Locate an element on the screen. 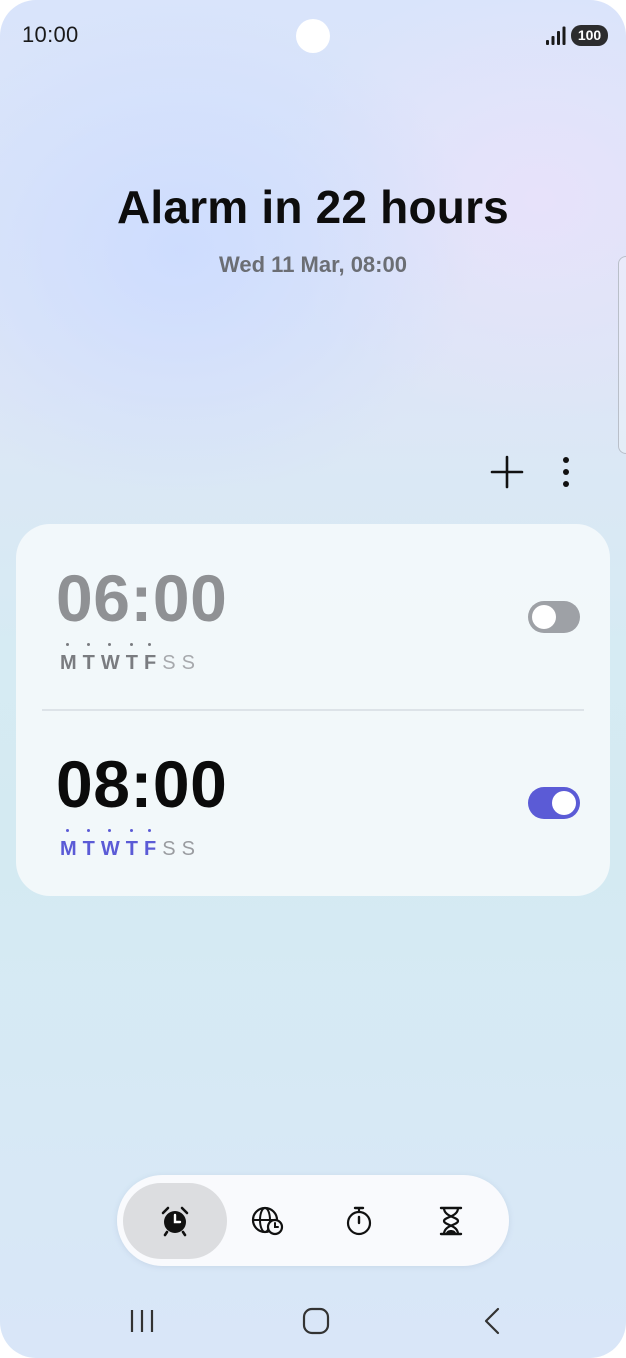 The height and width of the screenshot is (1358, 626). system-navigation-bar is located at coordinates (313, 1324).